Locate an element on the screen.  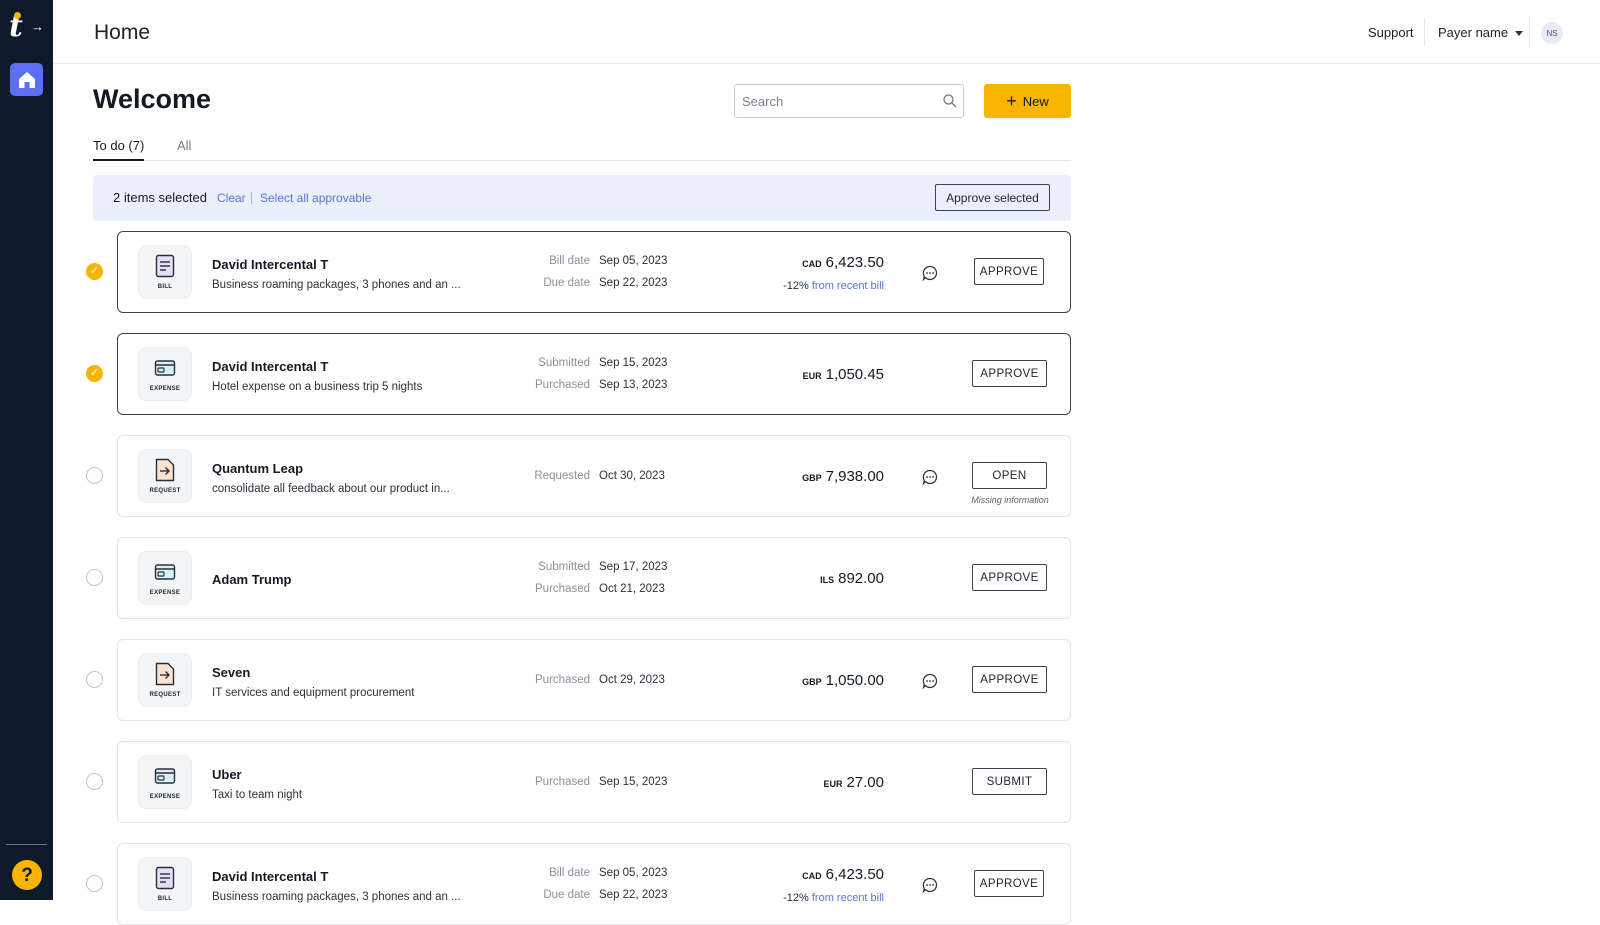
new-button: + New is located at coordinates (1027, 101).